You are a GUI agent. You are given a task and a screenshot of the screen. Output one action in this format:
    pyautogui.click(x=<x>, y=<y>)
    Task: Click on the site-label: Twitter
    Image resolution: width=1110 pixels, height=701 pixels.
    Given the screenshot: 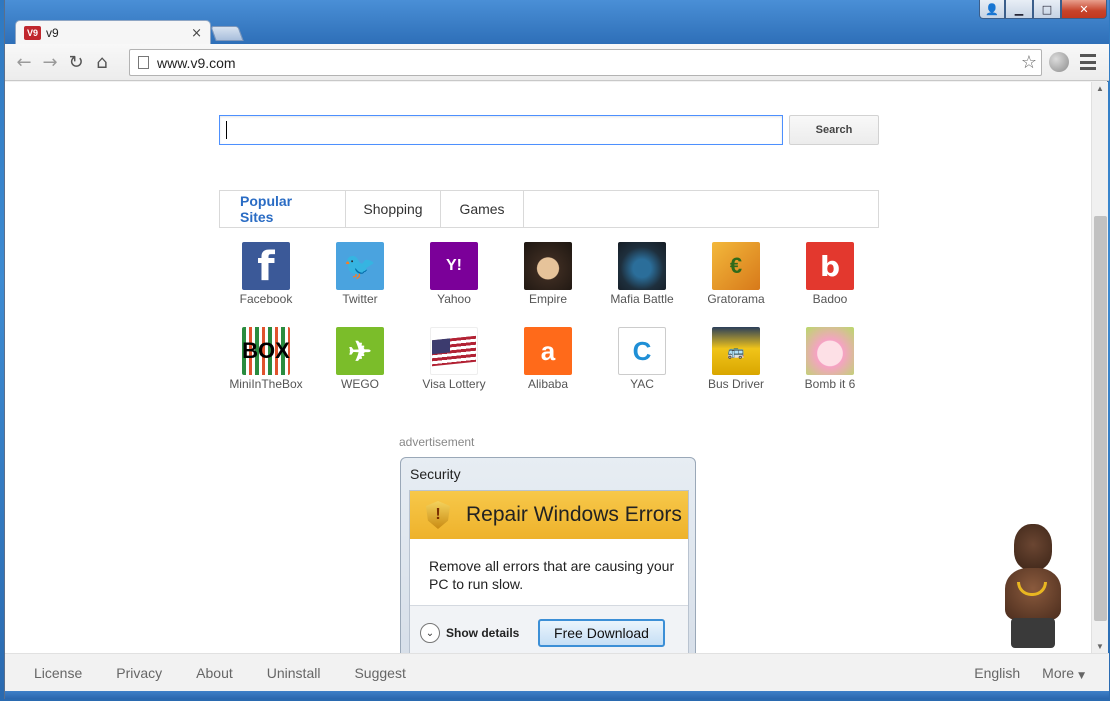 What is the action you would take?
    pyautogui.click(x=359, y=299)
    